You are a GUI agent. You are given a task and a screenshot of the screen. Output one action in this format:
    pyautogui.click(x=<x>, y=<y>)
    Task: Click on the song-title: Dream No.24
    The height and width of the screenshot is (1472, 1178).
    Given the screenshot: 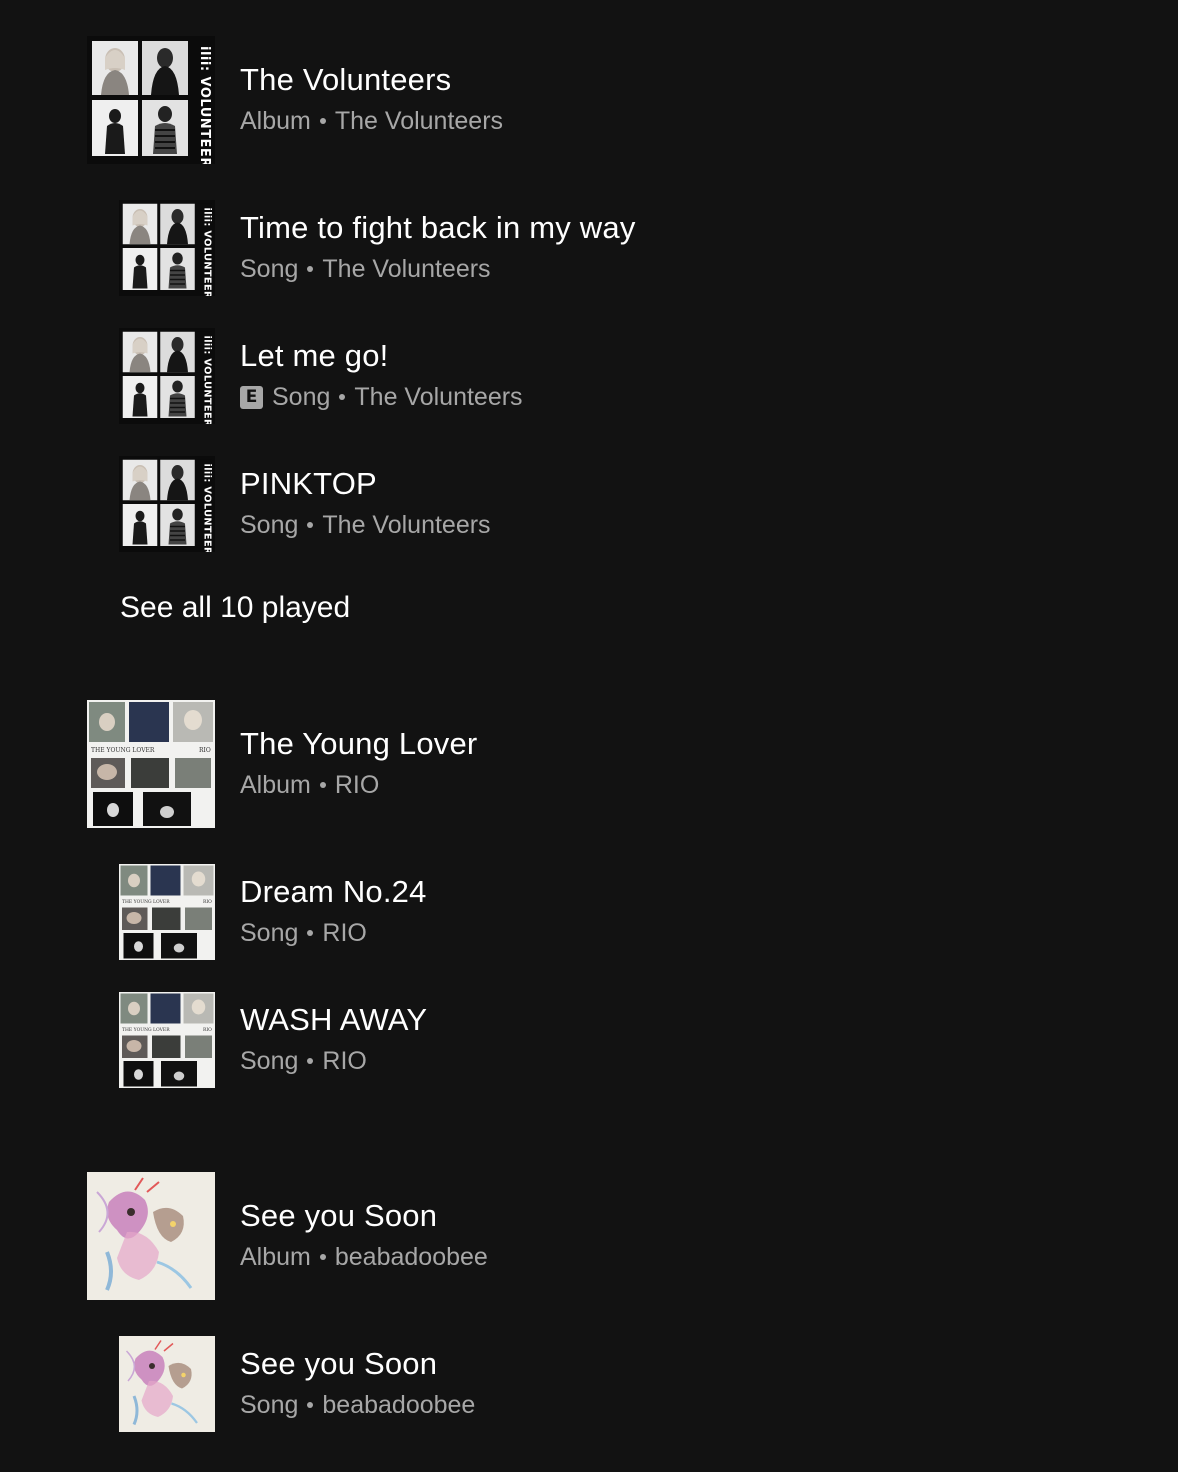 What is the action you would take?
    pyautogui.click(x=333, y=891)
    